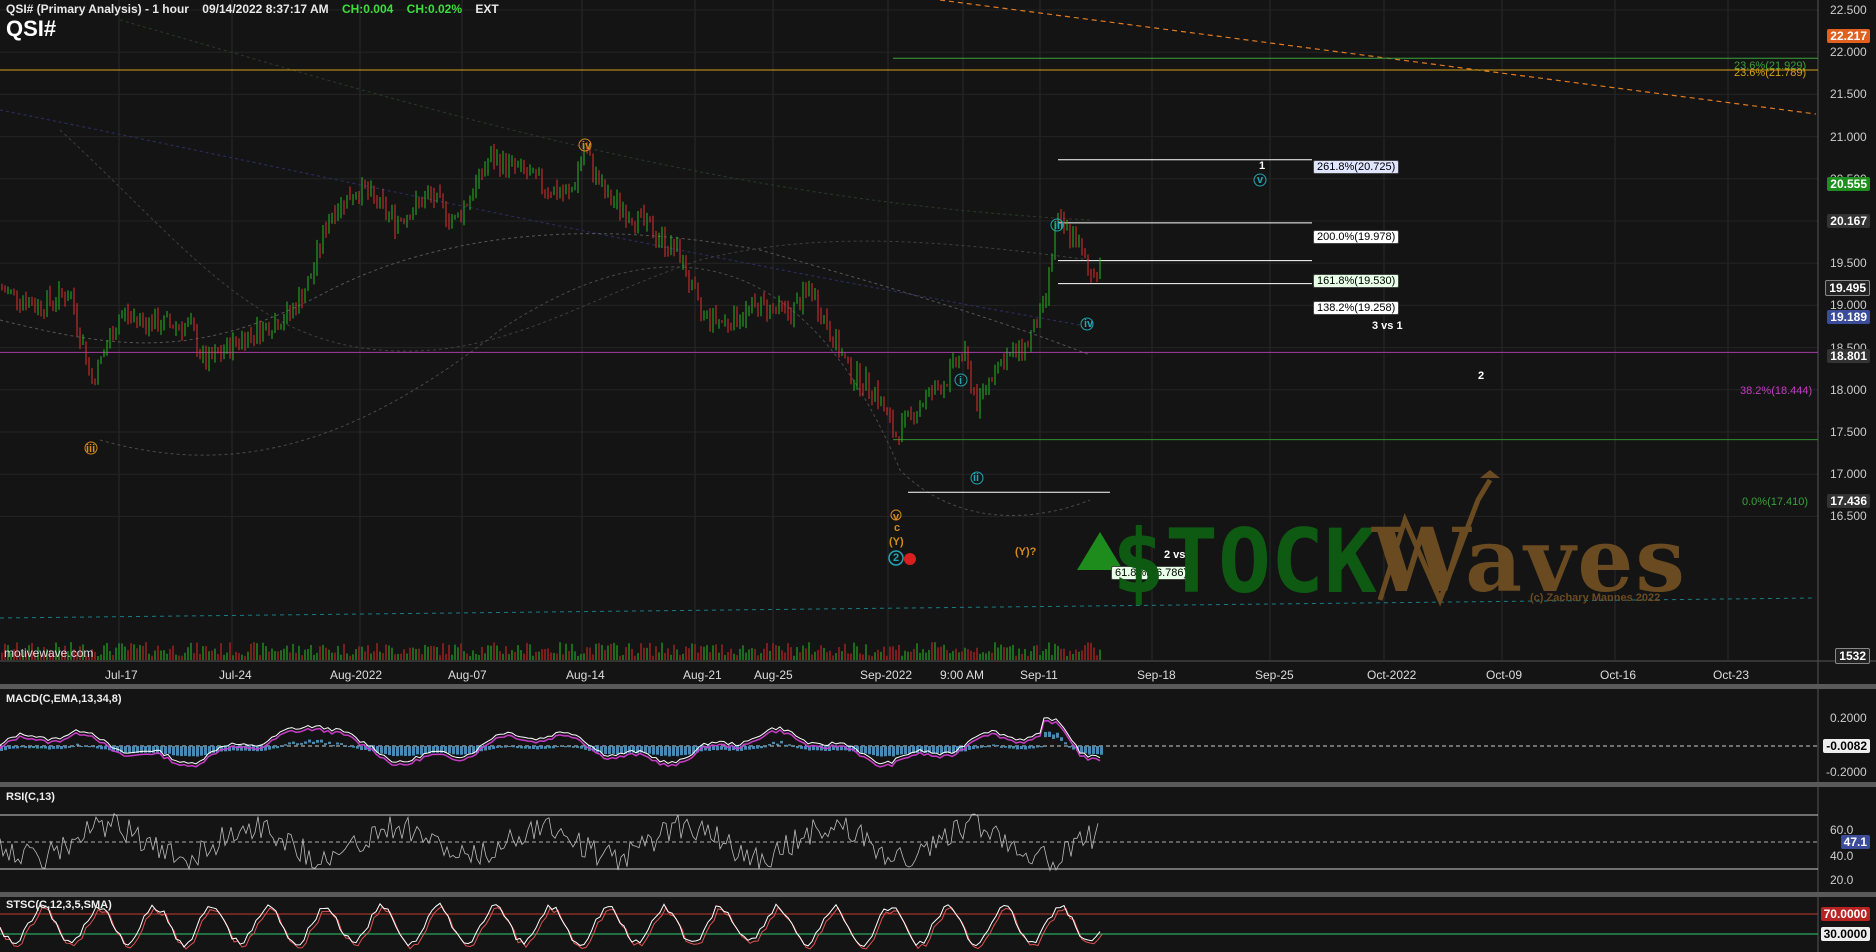 This screenshot has width=1876, height=952. I want to click on wave-label-orange-y: (Y), so click(896, 542).